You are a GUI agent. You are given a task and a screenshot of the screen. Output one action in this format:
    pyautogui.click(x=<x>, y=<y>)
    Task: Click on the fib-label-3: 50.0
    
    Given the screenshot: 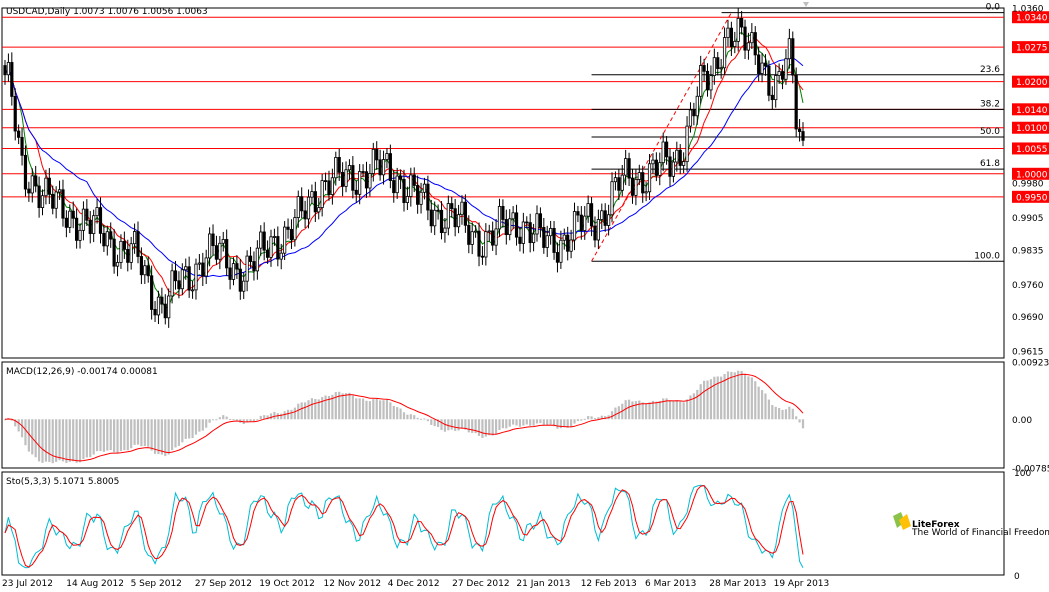 What is the action you would take?
    pyautogui.click(x=990, y=132)
    